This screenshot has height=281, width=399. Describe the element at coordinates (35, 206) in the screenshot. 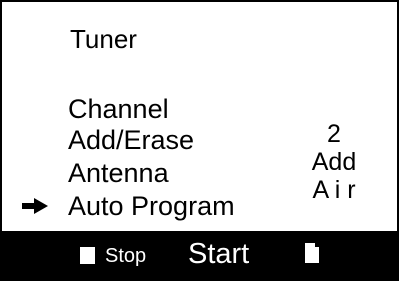

I see `arrow-right-icon` at that location.